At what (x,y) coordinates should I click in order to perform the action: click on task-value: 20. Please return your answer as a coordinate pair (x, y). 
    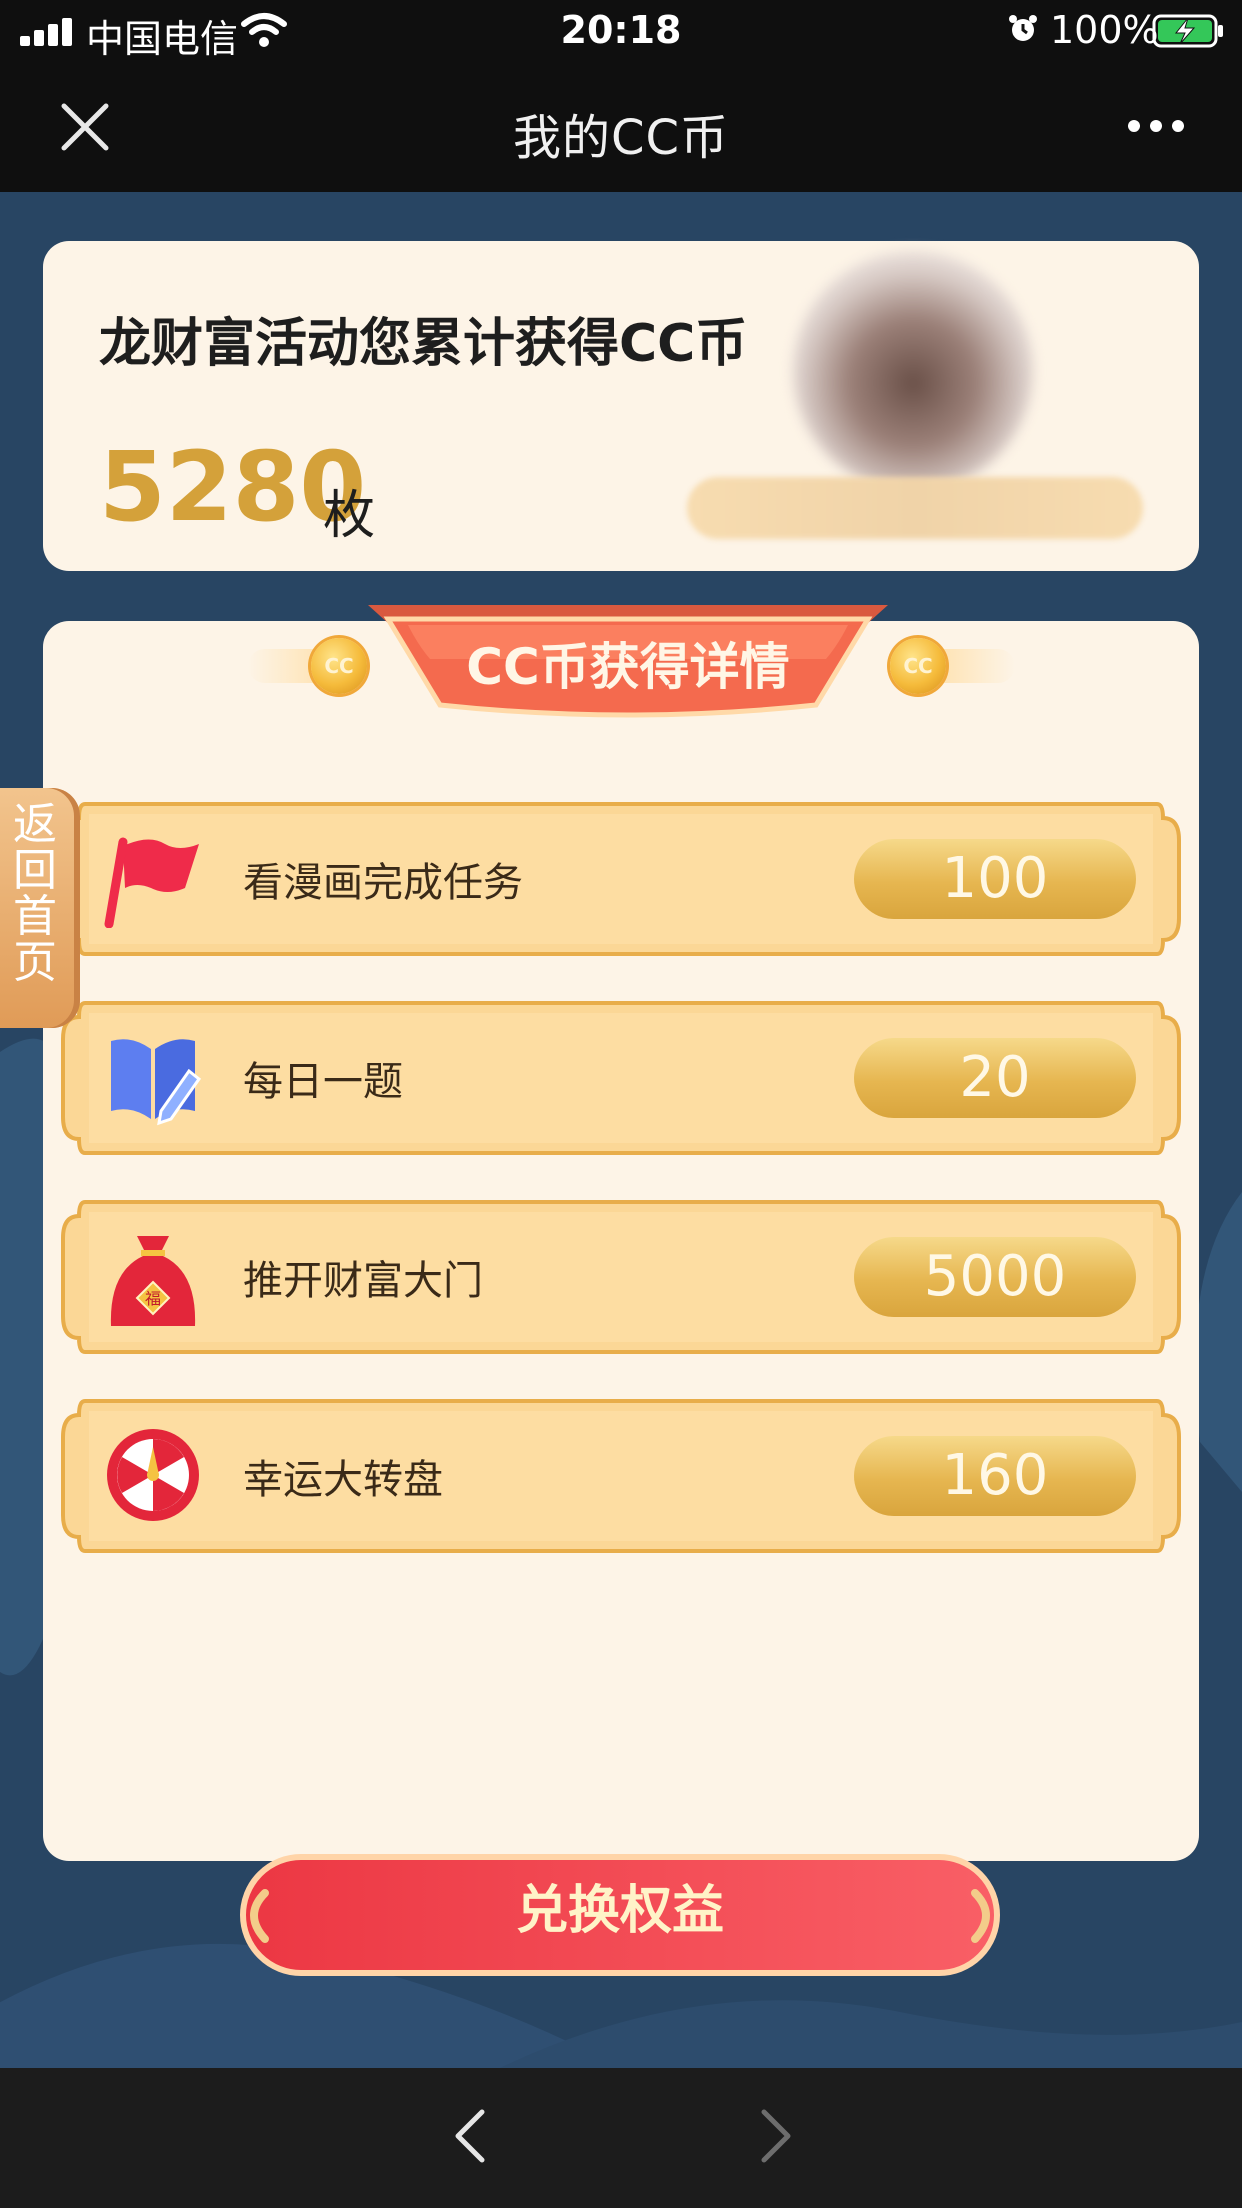
    Looking at the image, I should click on (995, 1077).